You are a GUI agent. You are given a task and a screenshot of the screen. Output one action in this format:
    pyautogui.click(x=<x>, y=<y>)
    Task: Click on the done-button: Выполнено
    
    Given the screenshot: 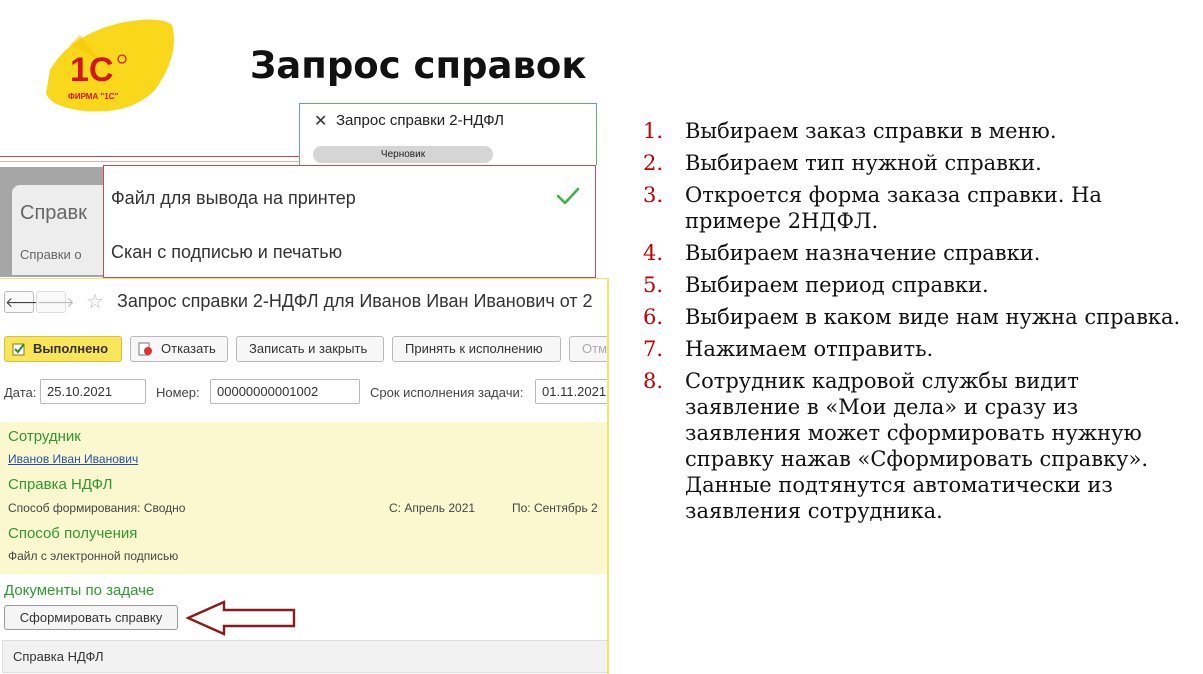 What is the action you would take?
    pyautogui.click(x=63, y=349)
    